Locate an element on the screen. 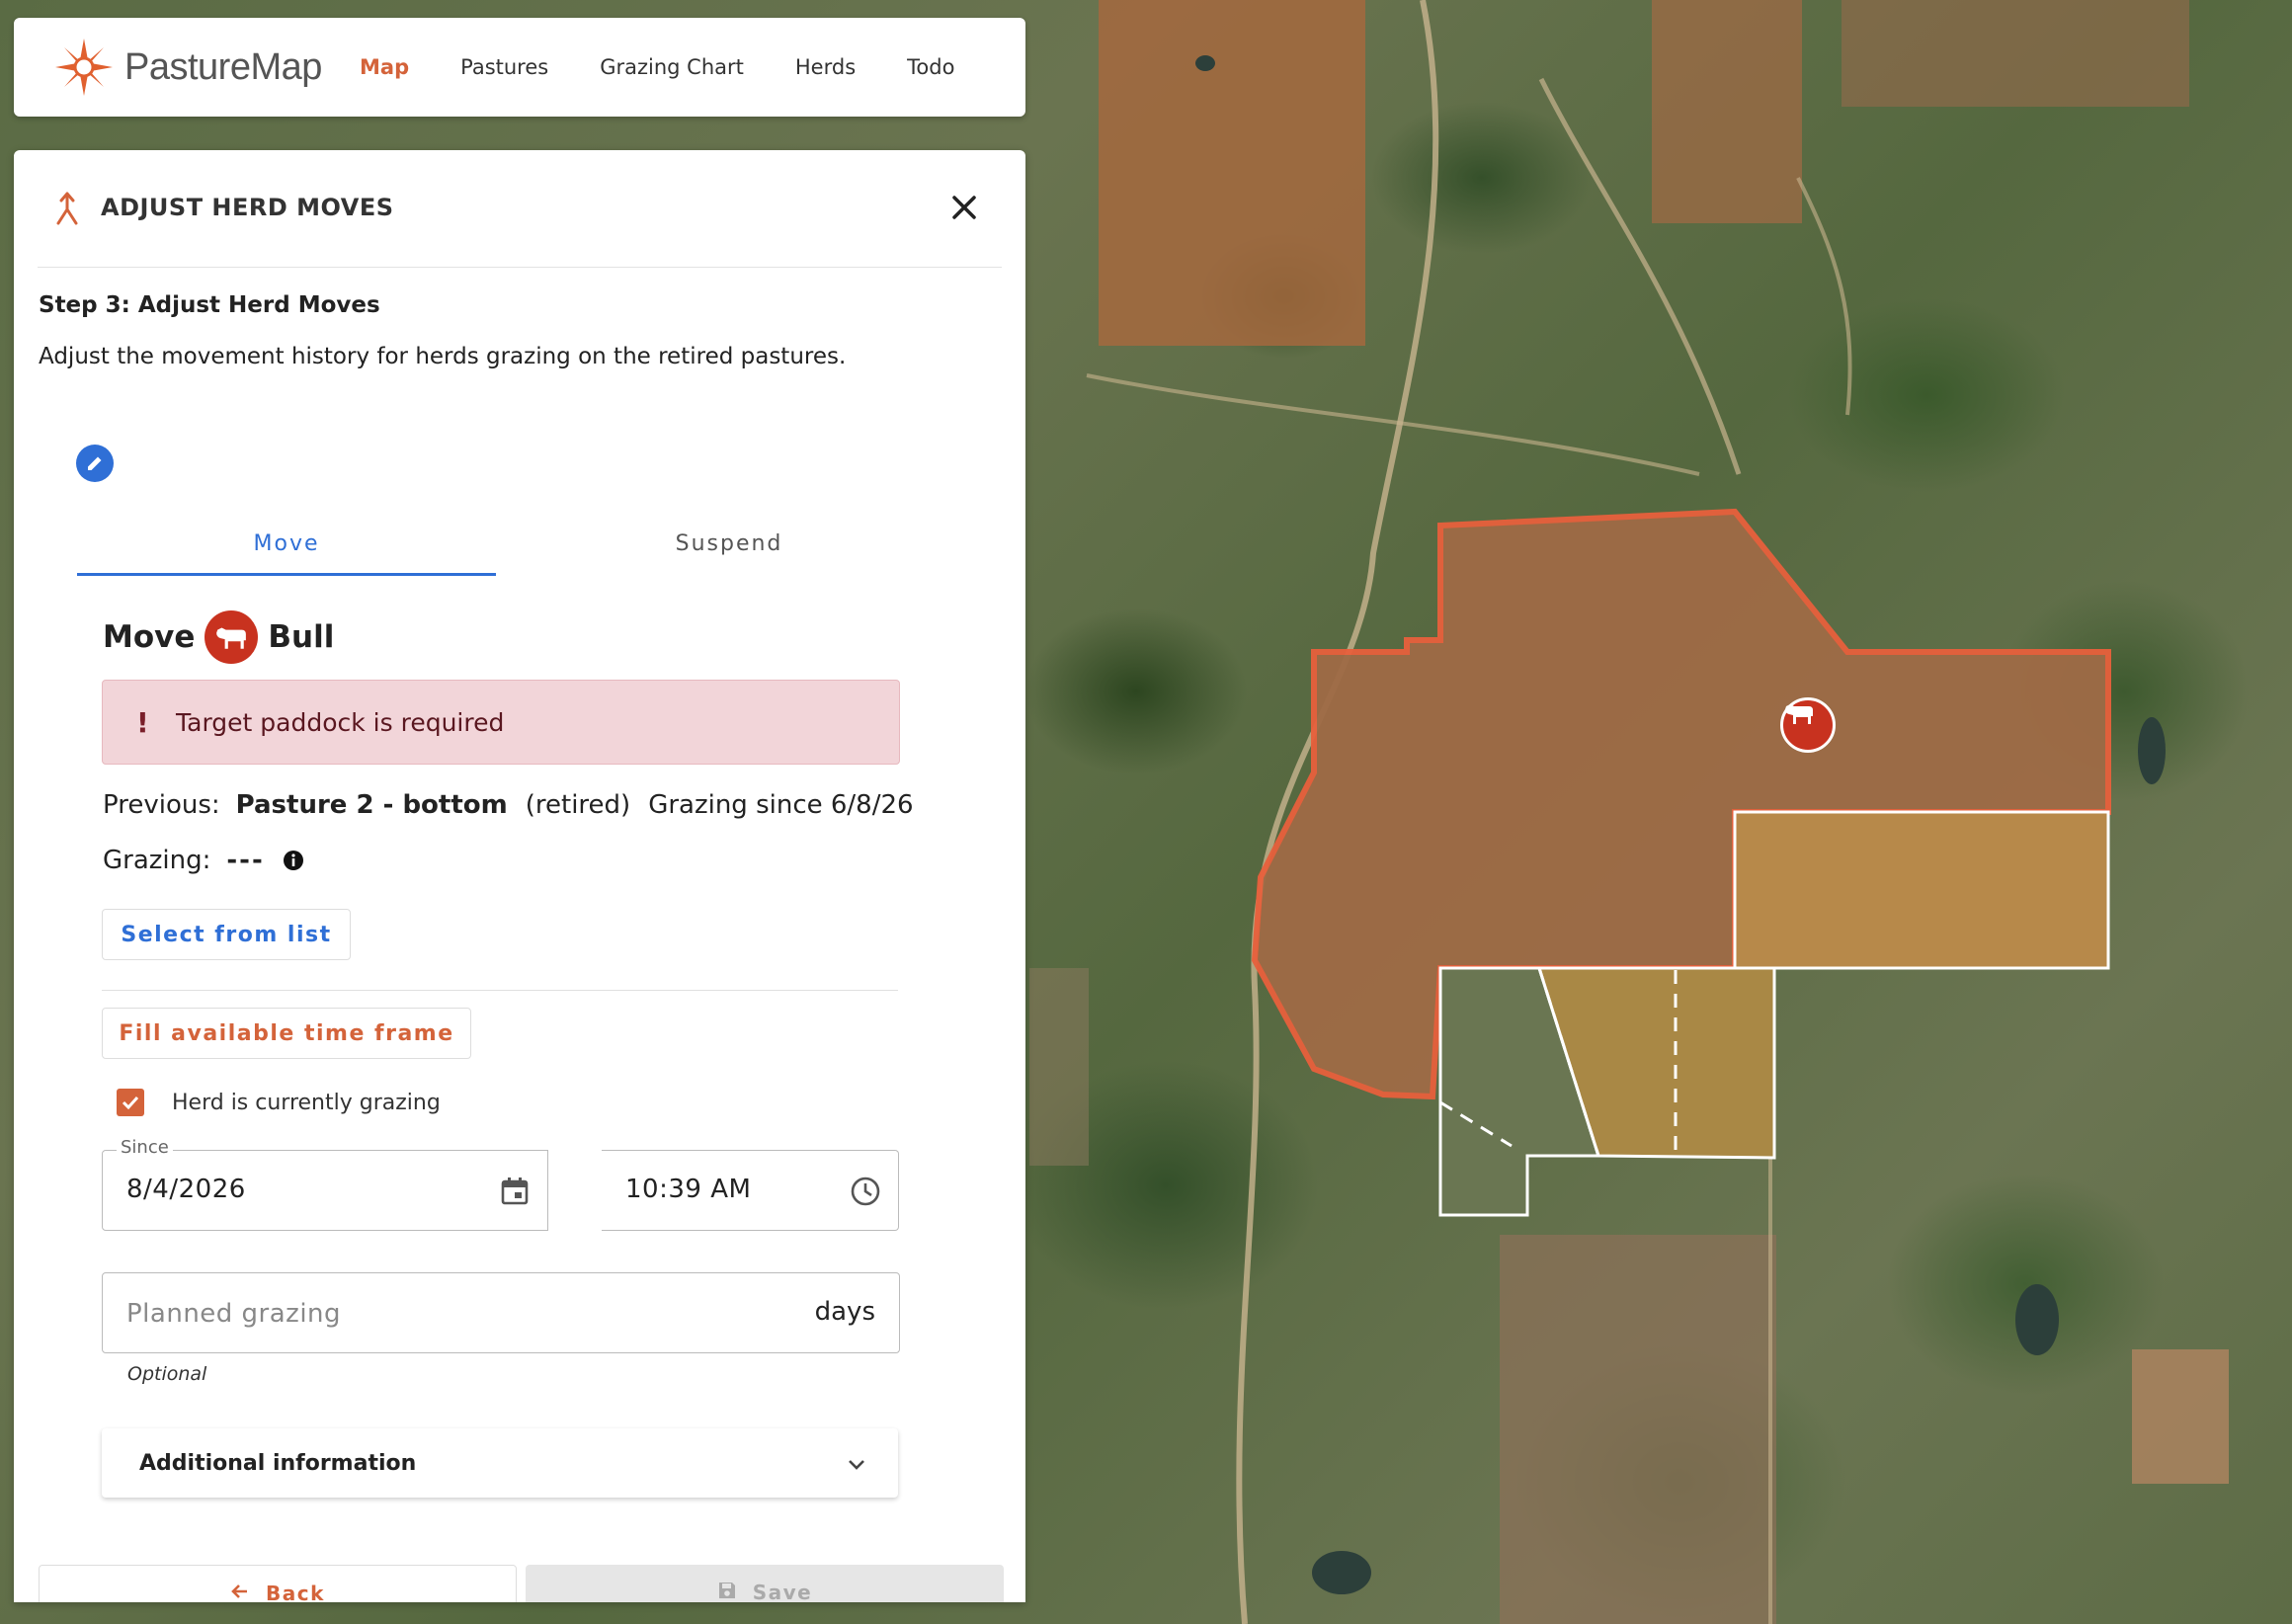 The image size is (2292, 1624). herd-map-marker is located at coordinates (1808, 725).